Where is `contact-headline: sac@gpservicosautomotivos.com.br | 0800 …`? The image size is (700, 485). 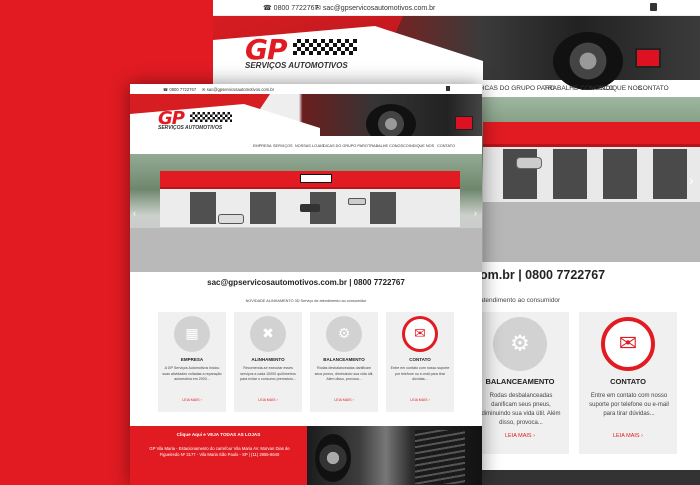 contact-headline: sac@gpservicosautomotivos.com.br | 0800 … is located at coordinates (306, 282).